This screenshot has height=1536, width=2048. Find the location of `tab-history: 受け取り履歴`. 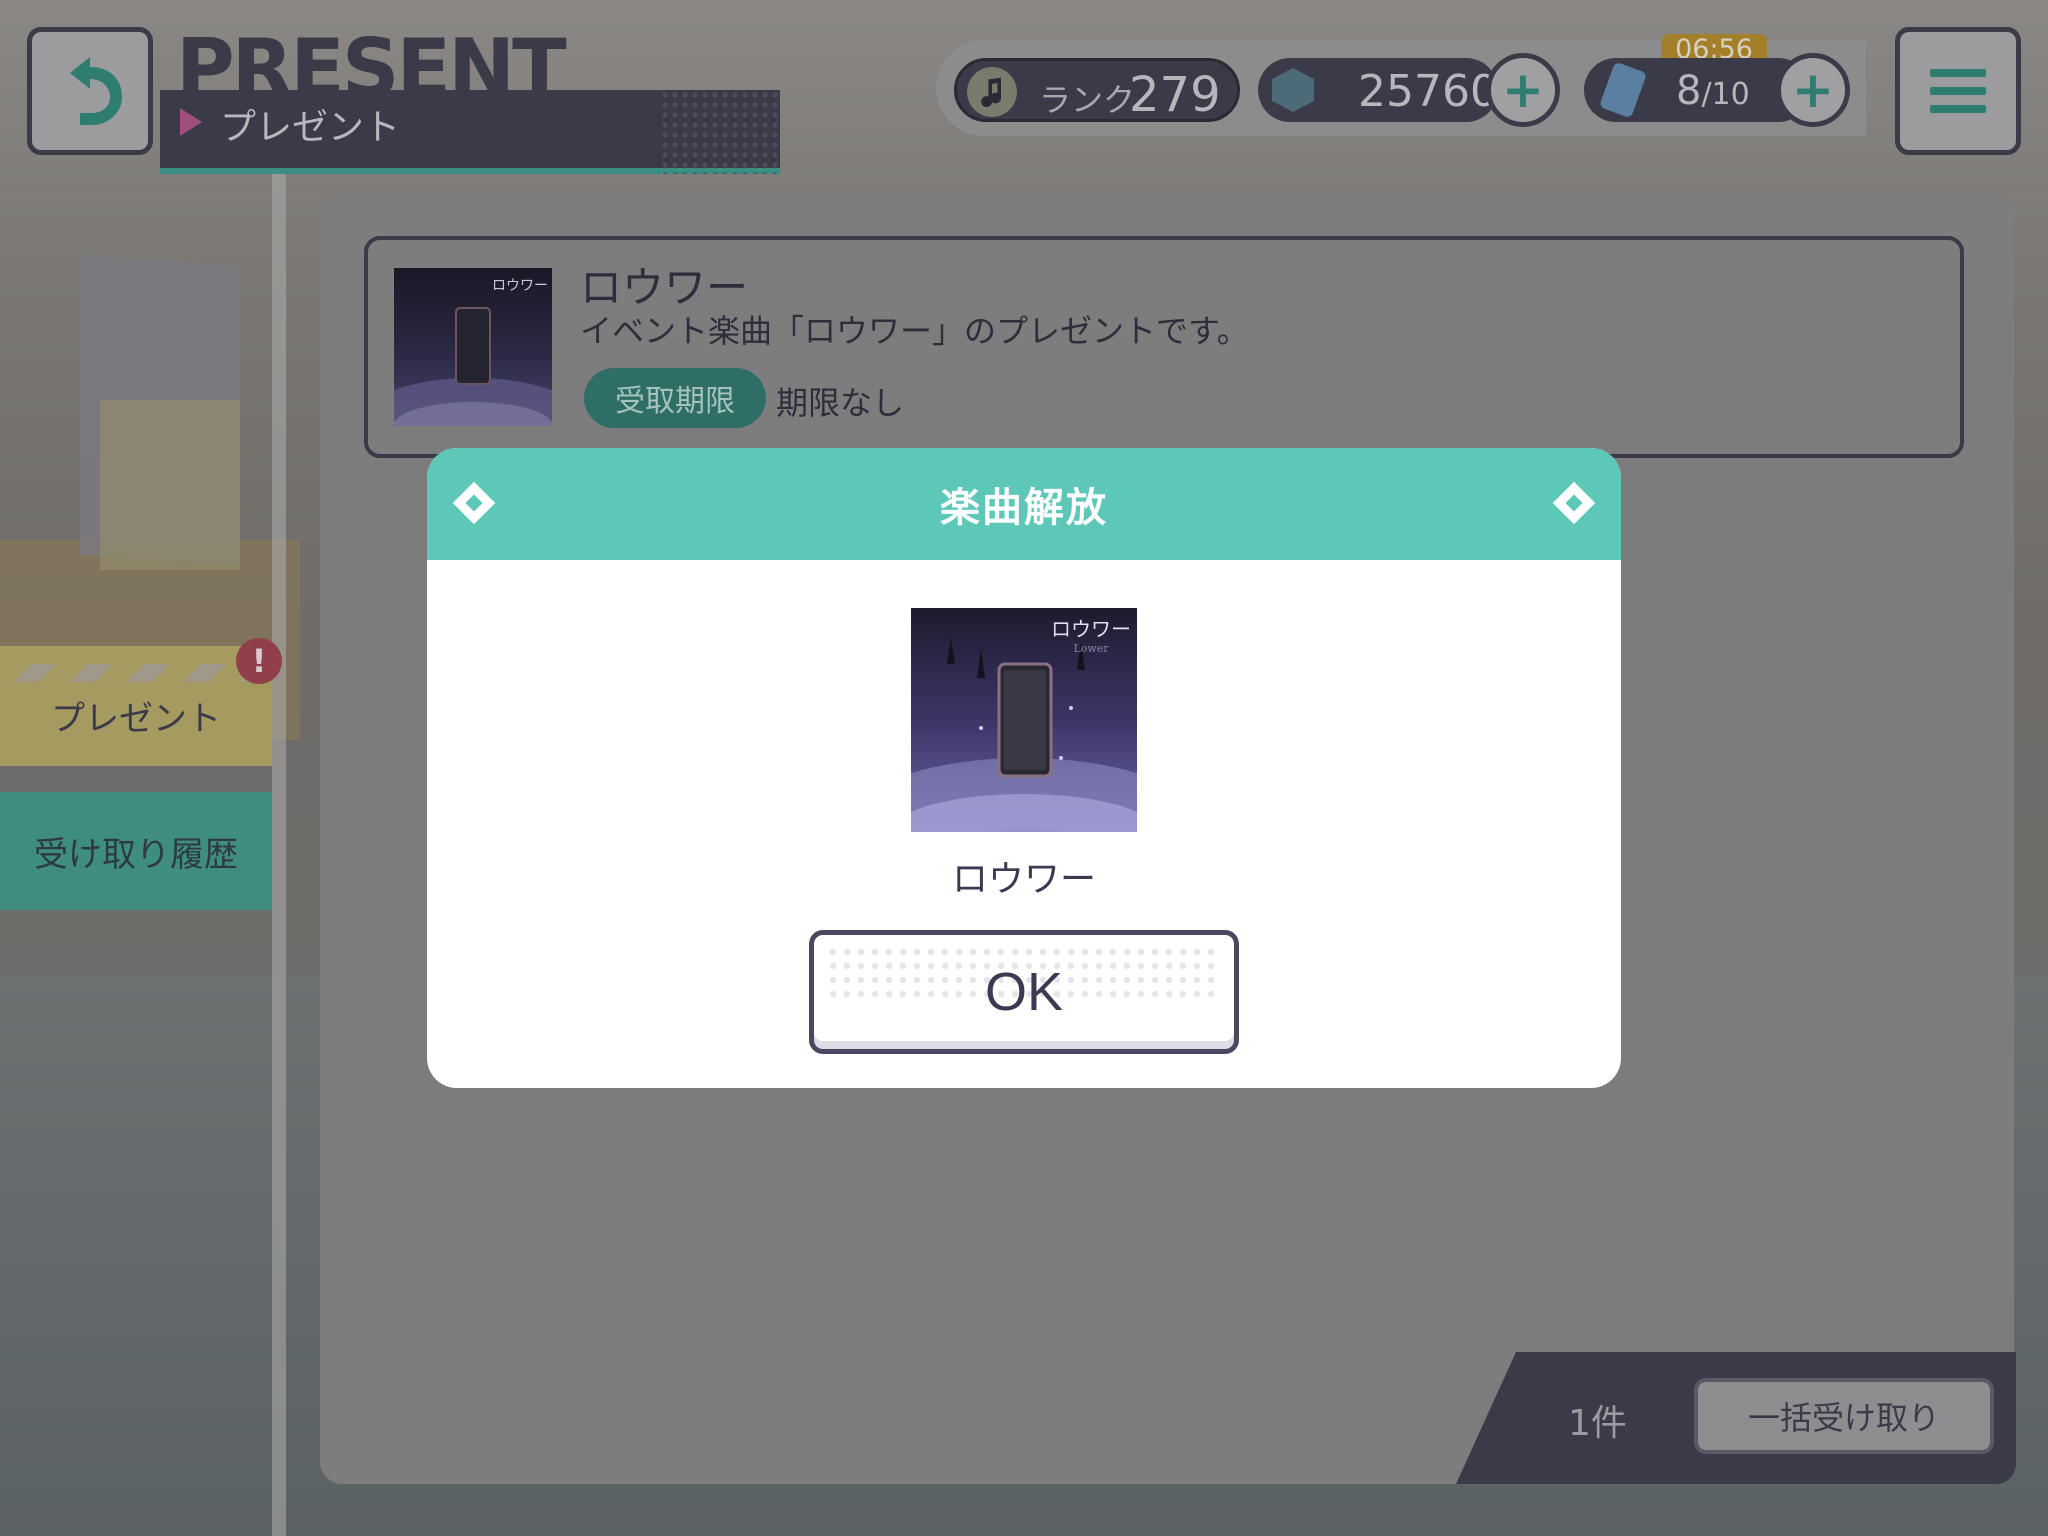

tab-history: 受け取り履歴 is located at coordinates (136, 851).